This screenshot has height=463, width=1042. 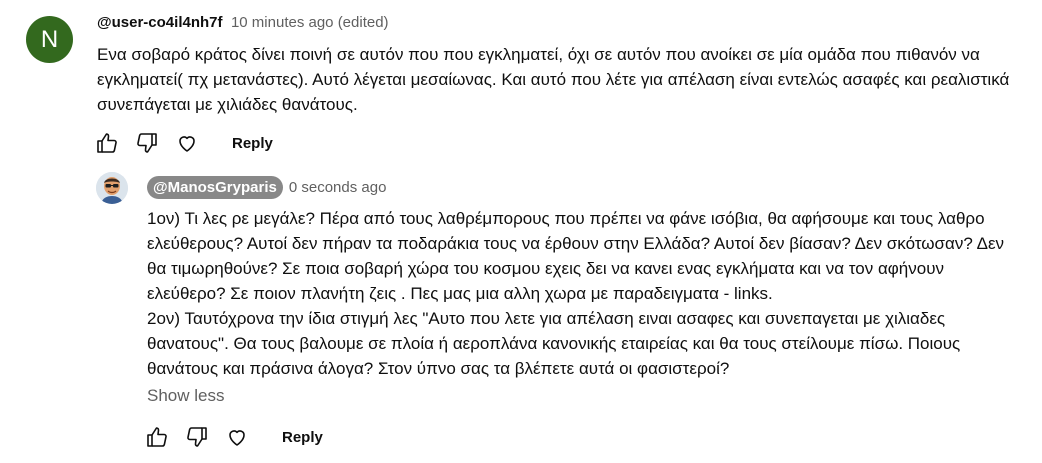 I want to click on comment-author: @user-co4il4nh7f, so click(x=160, y=22).